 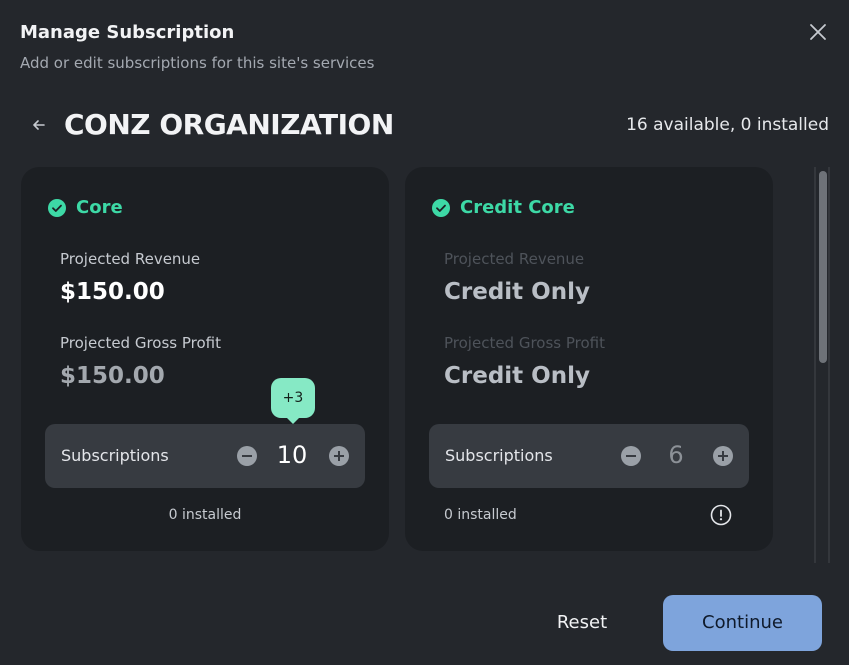 What do you see at coordinates (112, 292) in the screenshot?
I see `projected-revenue-value: $150.00` at bounding box center [112, 292].